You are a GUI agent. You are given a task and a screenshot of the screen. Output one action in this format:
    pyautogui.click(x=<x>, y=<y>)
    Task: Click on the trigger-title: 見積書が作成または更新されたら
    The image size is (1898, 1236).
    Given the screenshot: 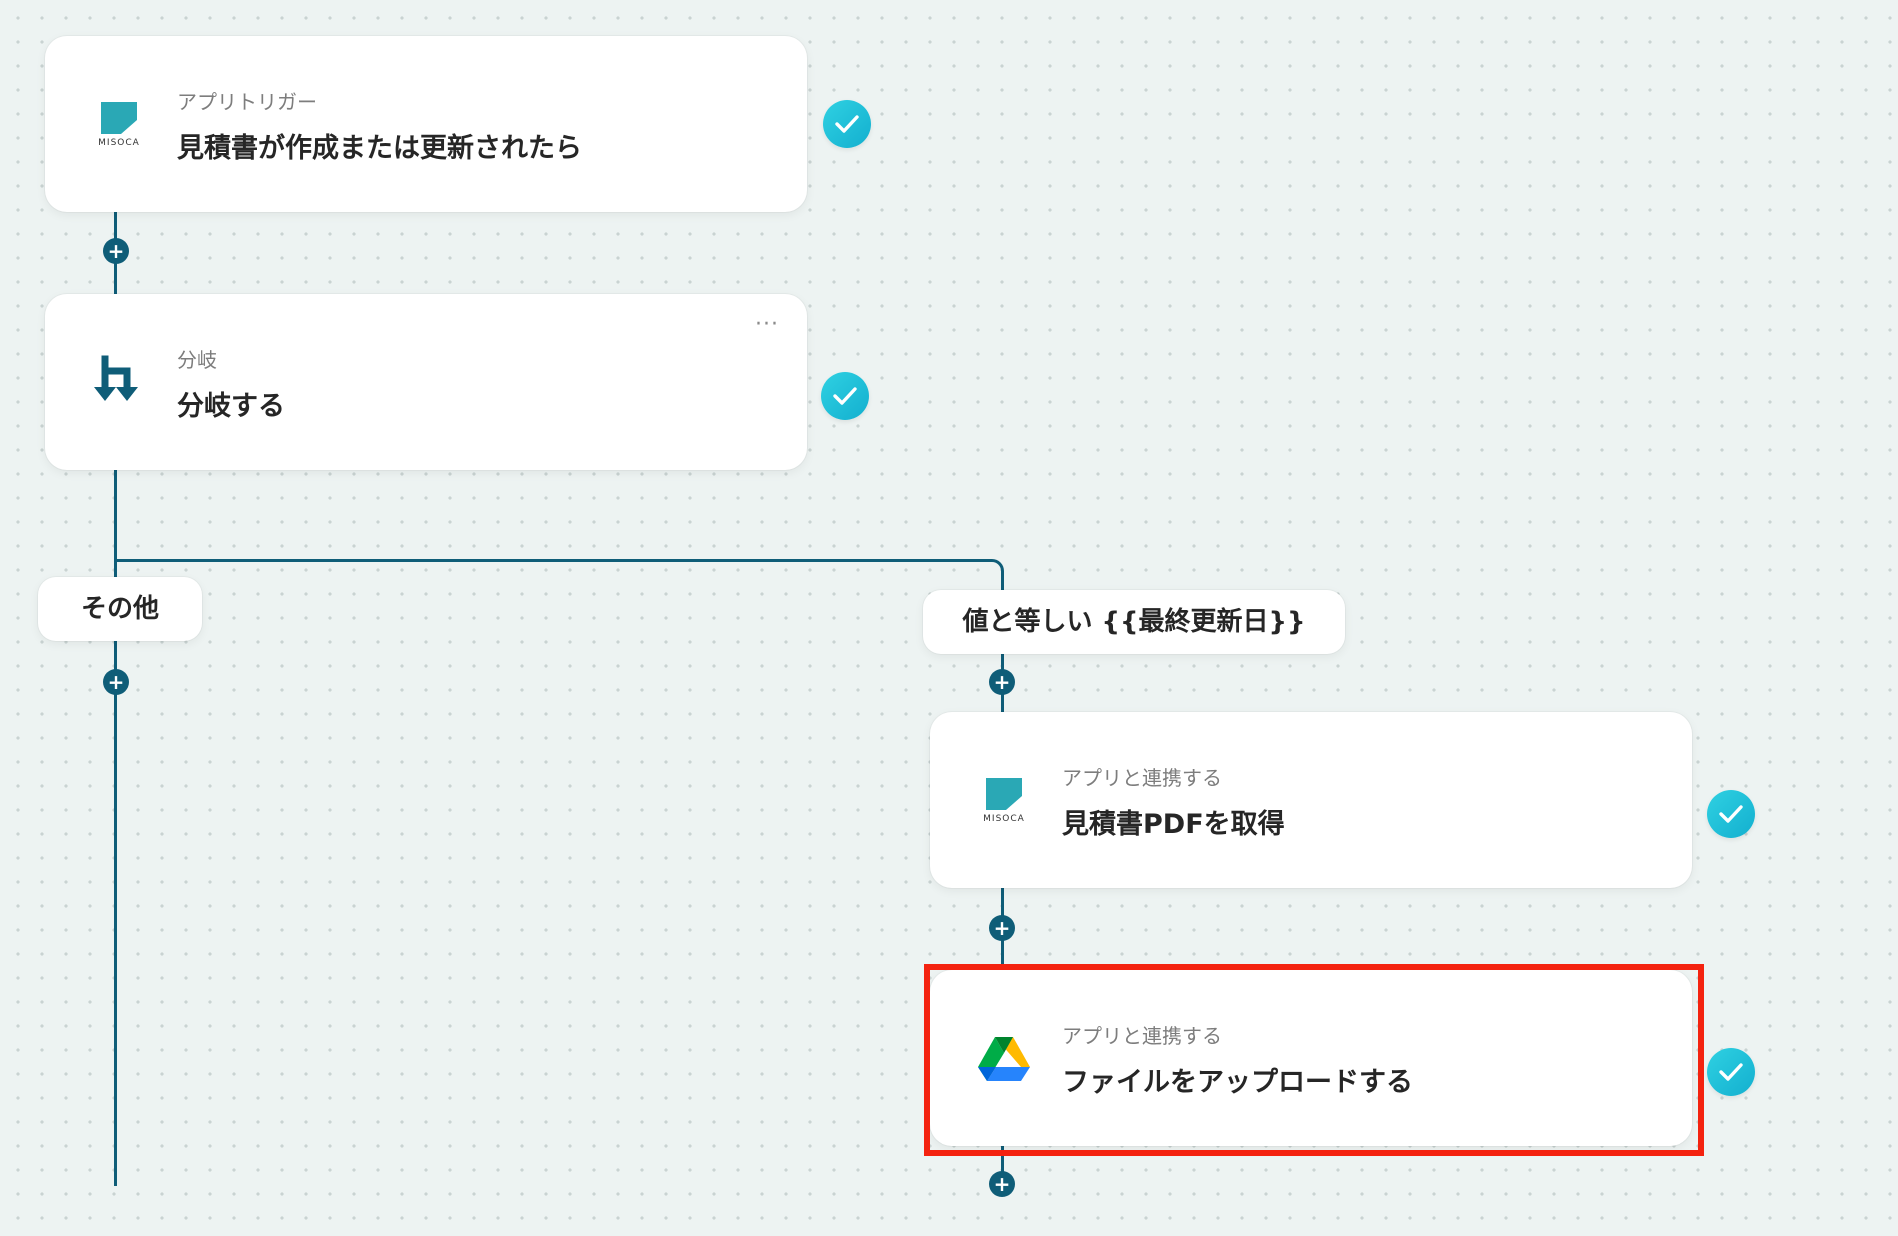 What is the action you would take?
    pyautogui.click(x=379, y=148)
    